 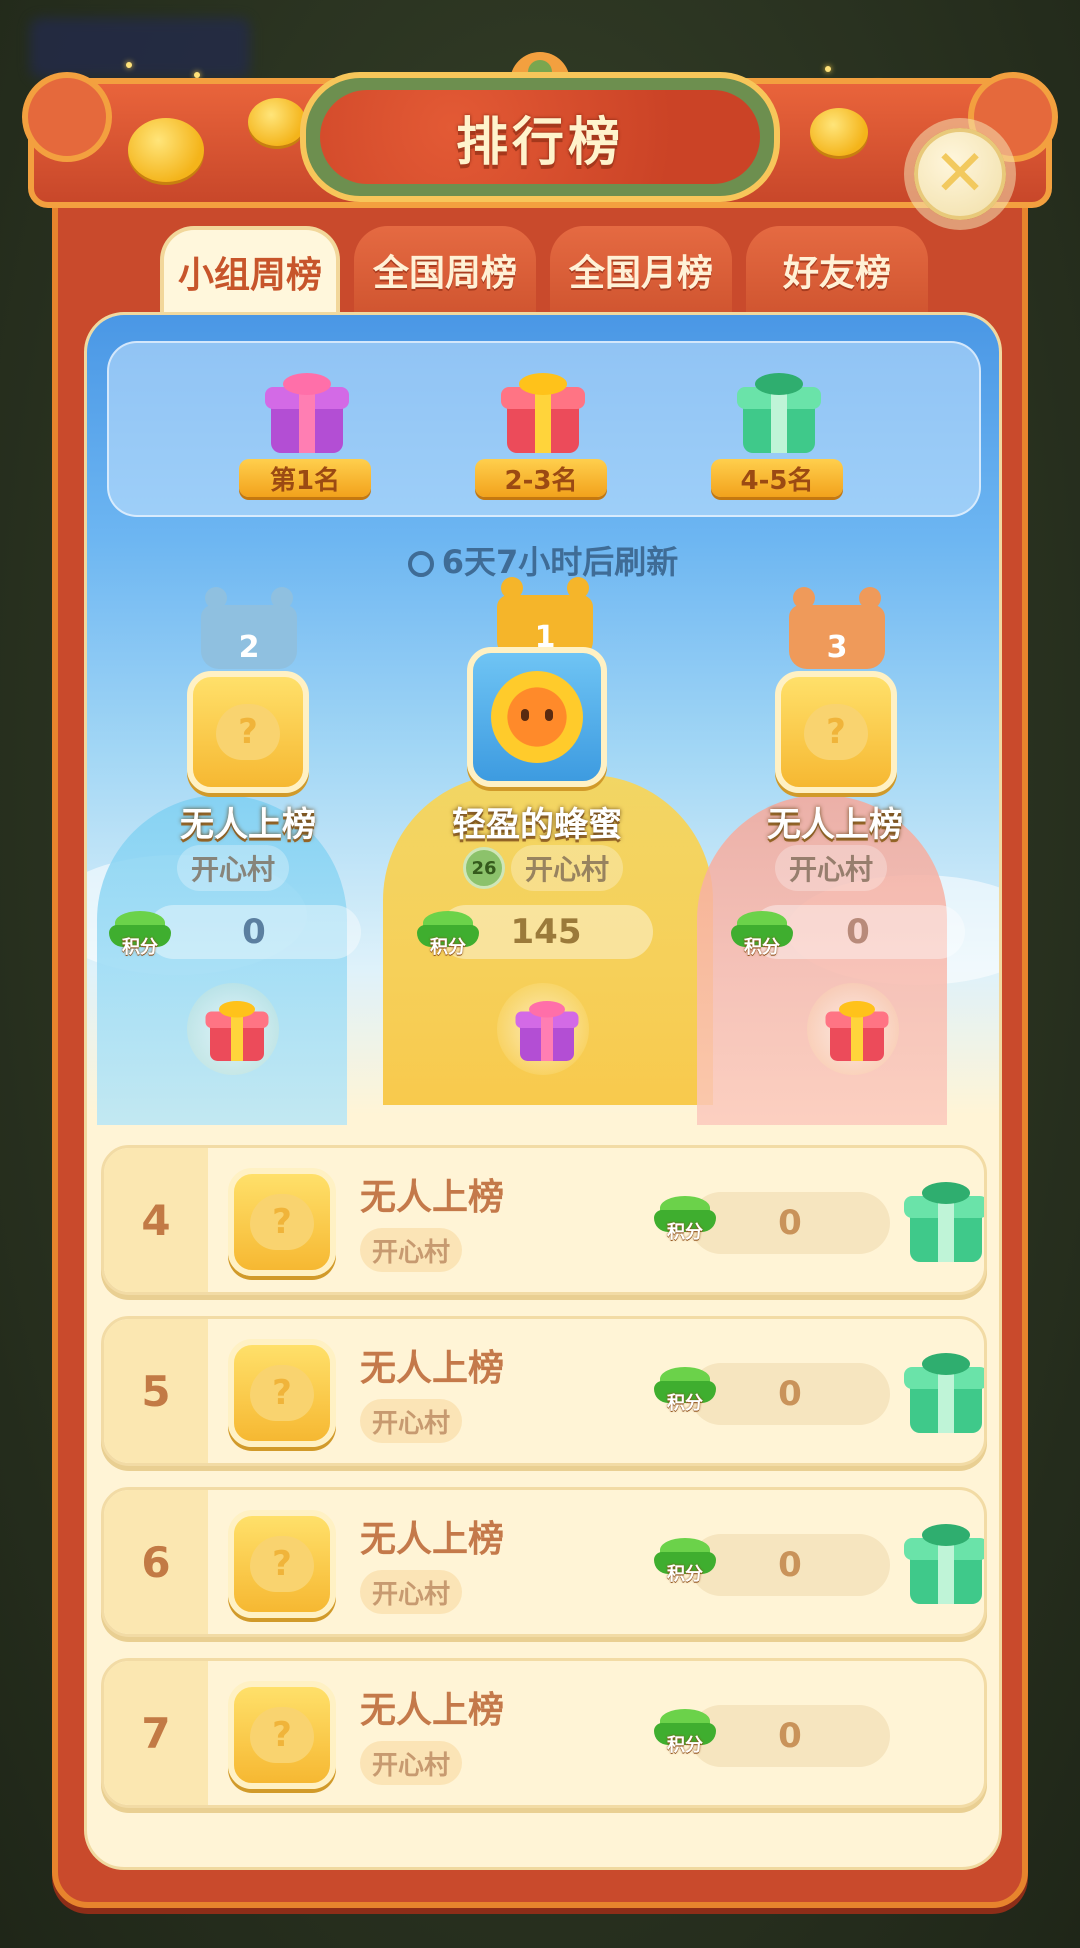 What do you see at coordinates (156, 1733) in the screenshot?
I see `row-rank: 7` at bounding box center [156, 1733].